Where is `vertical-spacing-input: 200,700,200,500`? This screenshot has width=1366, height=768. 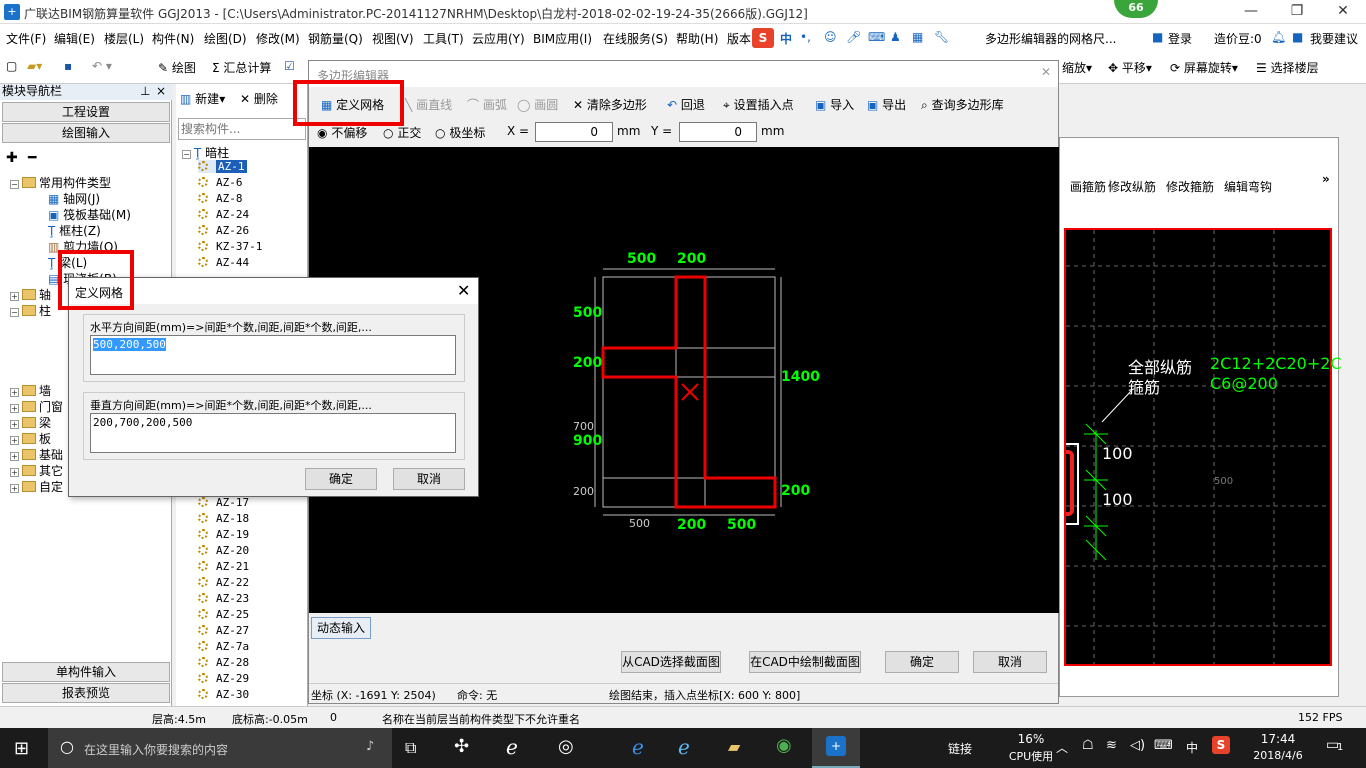 vertical-spacing-input: 200,700,200,500 is located at coordinates (273, 433).